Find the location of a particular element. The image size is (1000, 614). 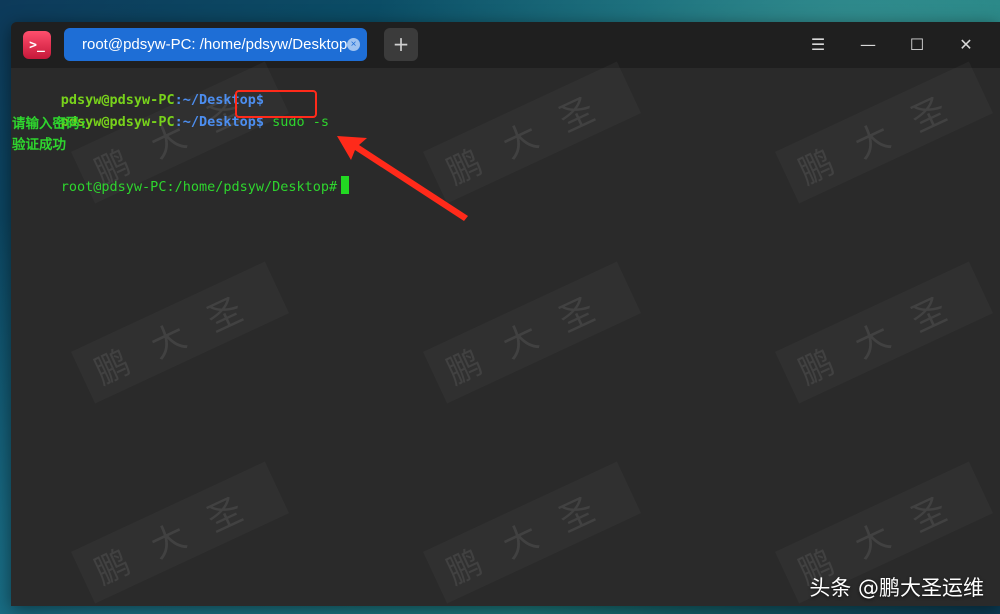

terminal-icon: >_ is located at coordinates (37, 45).